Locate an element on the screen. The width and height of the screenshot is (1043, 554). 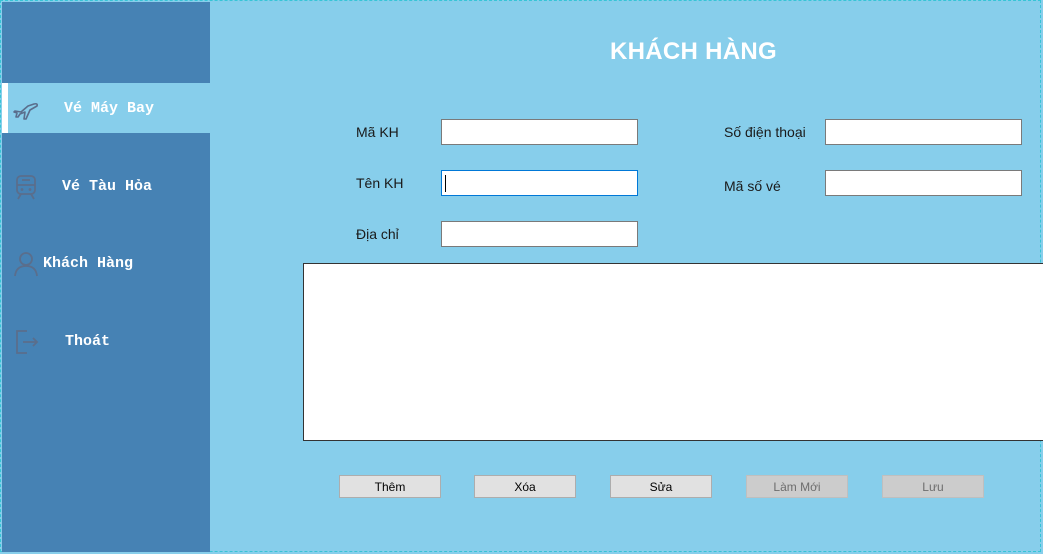
ten-kh-label: Tên KH is located at coordinates (380, 183).